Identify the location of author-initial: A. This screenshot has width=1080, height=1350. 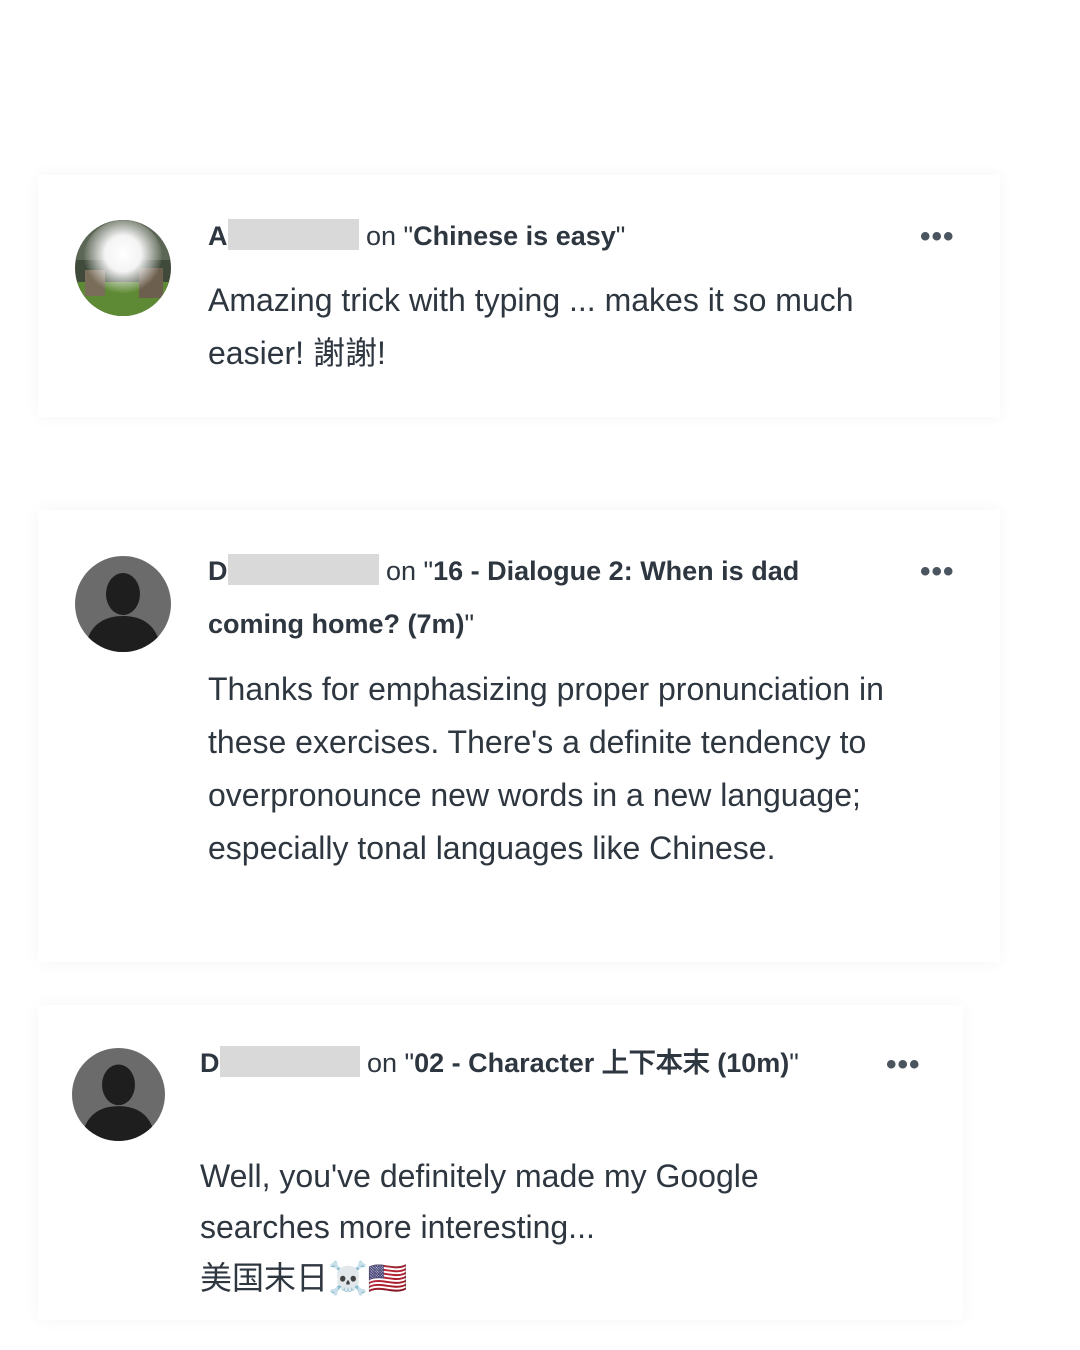
(218, 236).